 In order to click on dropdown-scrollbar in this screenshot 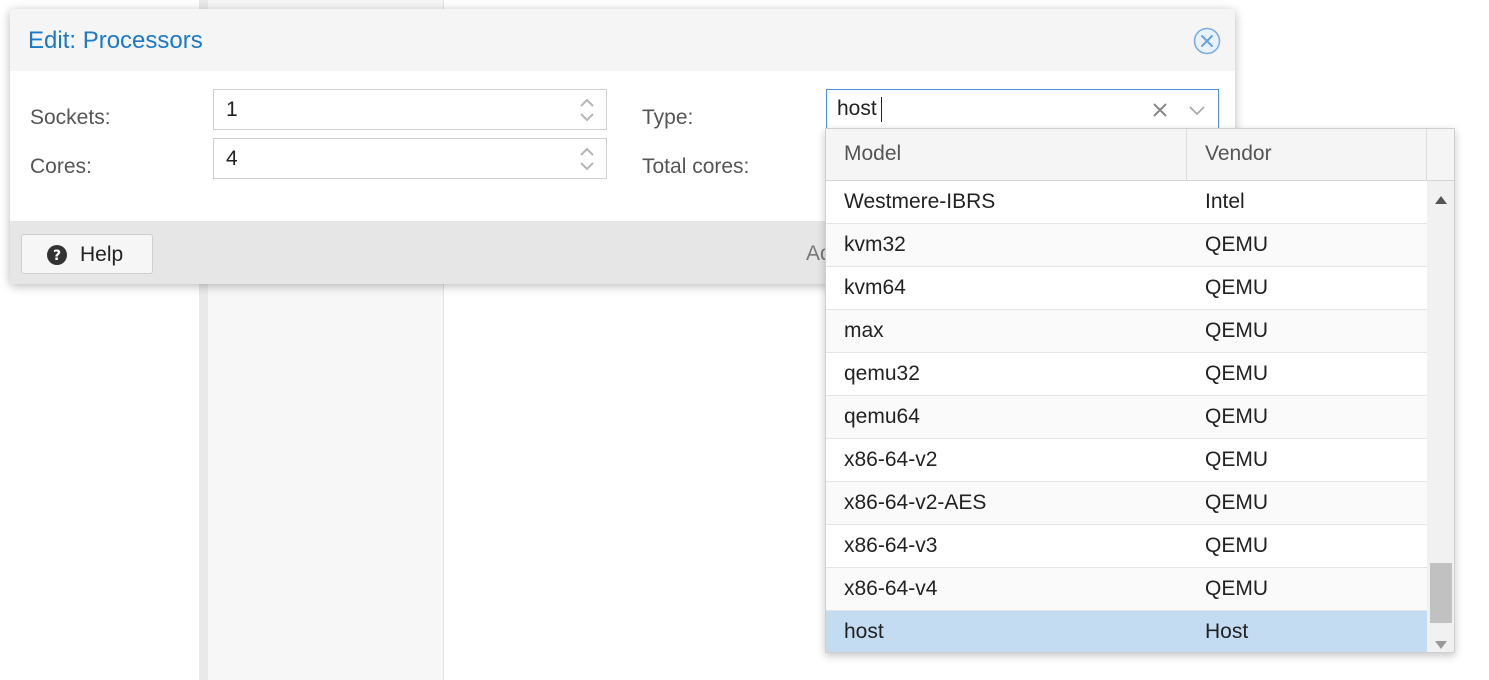, I will do `click(1440, 416)`.